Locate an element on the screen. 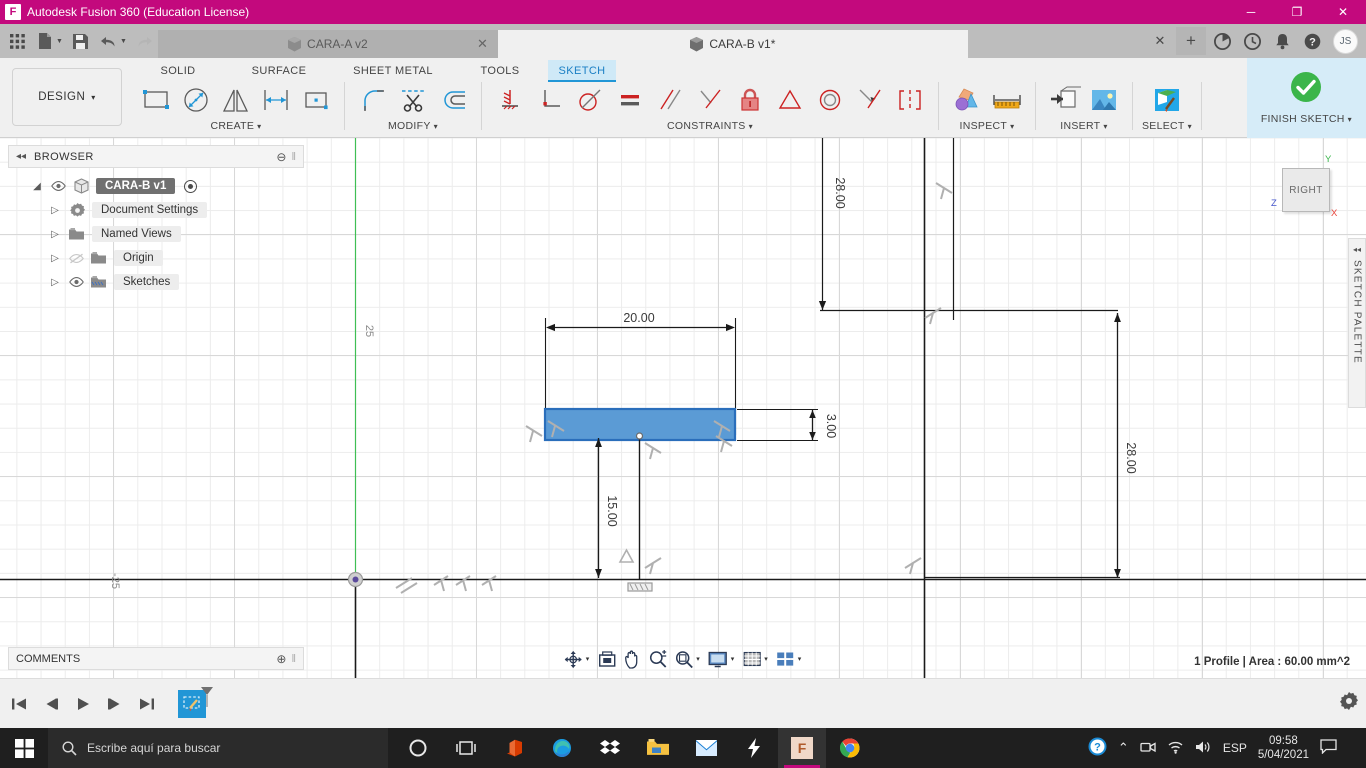 Image resolution: width=1366 pixels, height=768 pixels. document-tab-close-icon: ✕ is located at coordinates (482, 44).